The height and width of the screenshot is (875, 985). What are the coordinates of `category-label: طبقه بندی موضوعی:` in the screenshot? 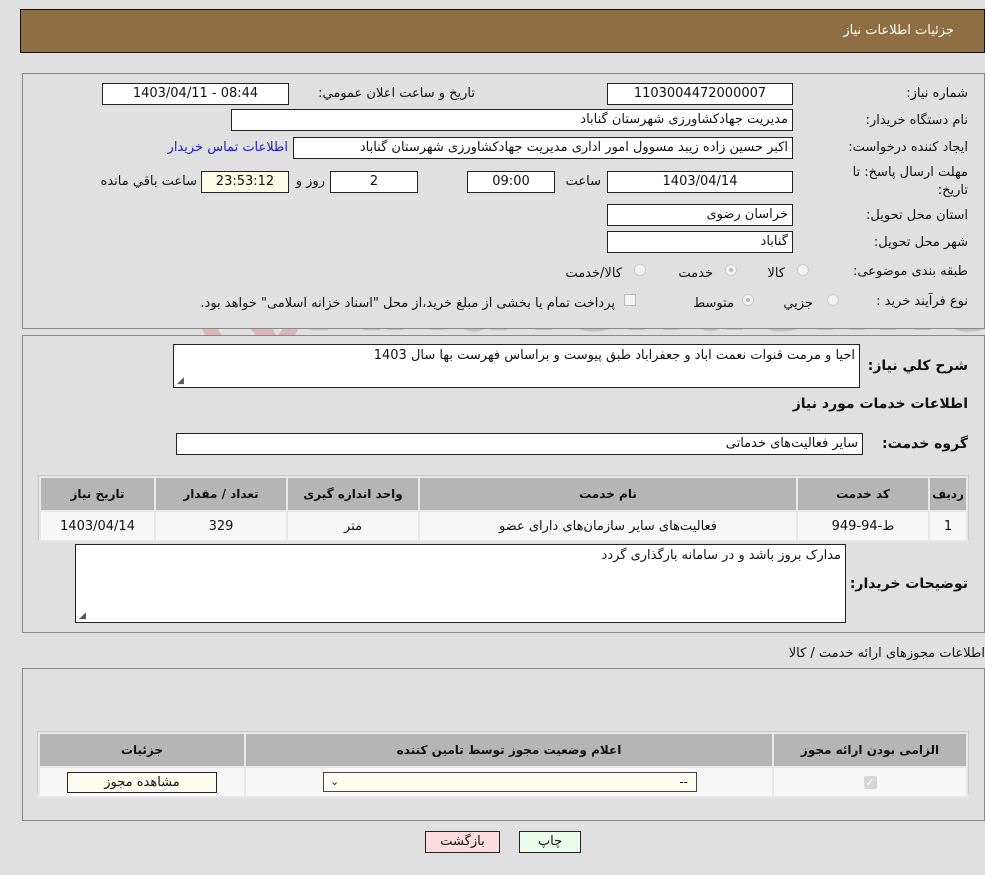 It's located at (910, 271).